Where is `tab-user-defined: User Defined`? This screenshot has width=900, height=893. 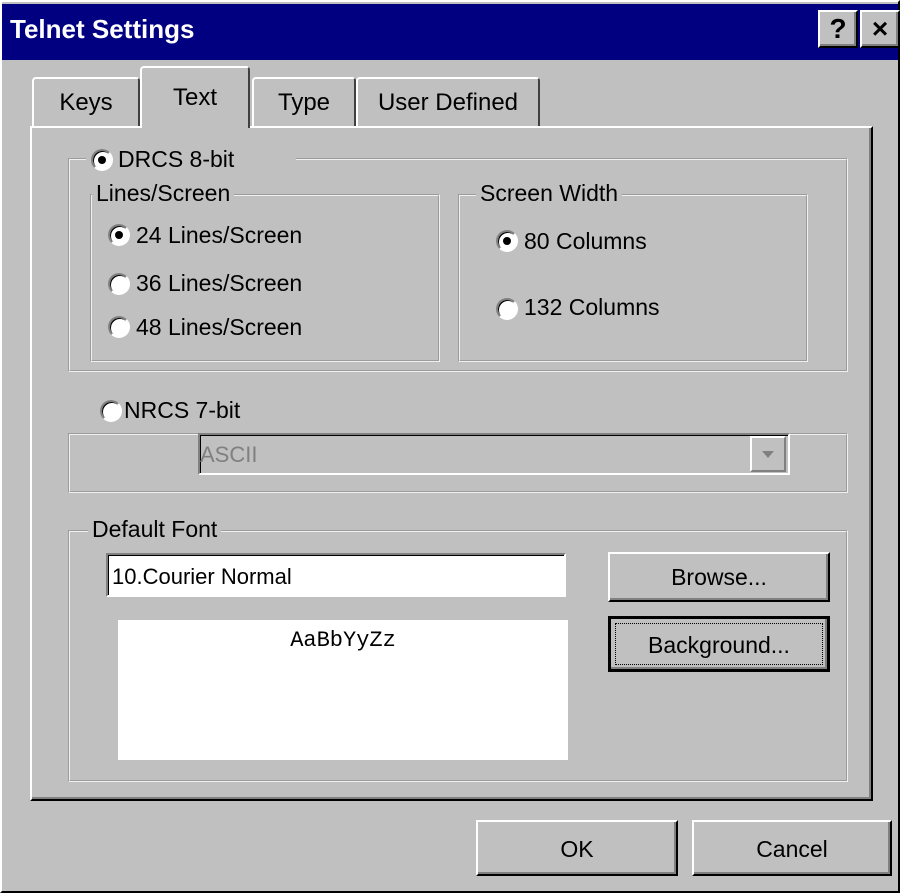 tab-user-defined: User Defined is located at coordinates (448, 102).